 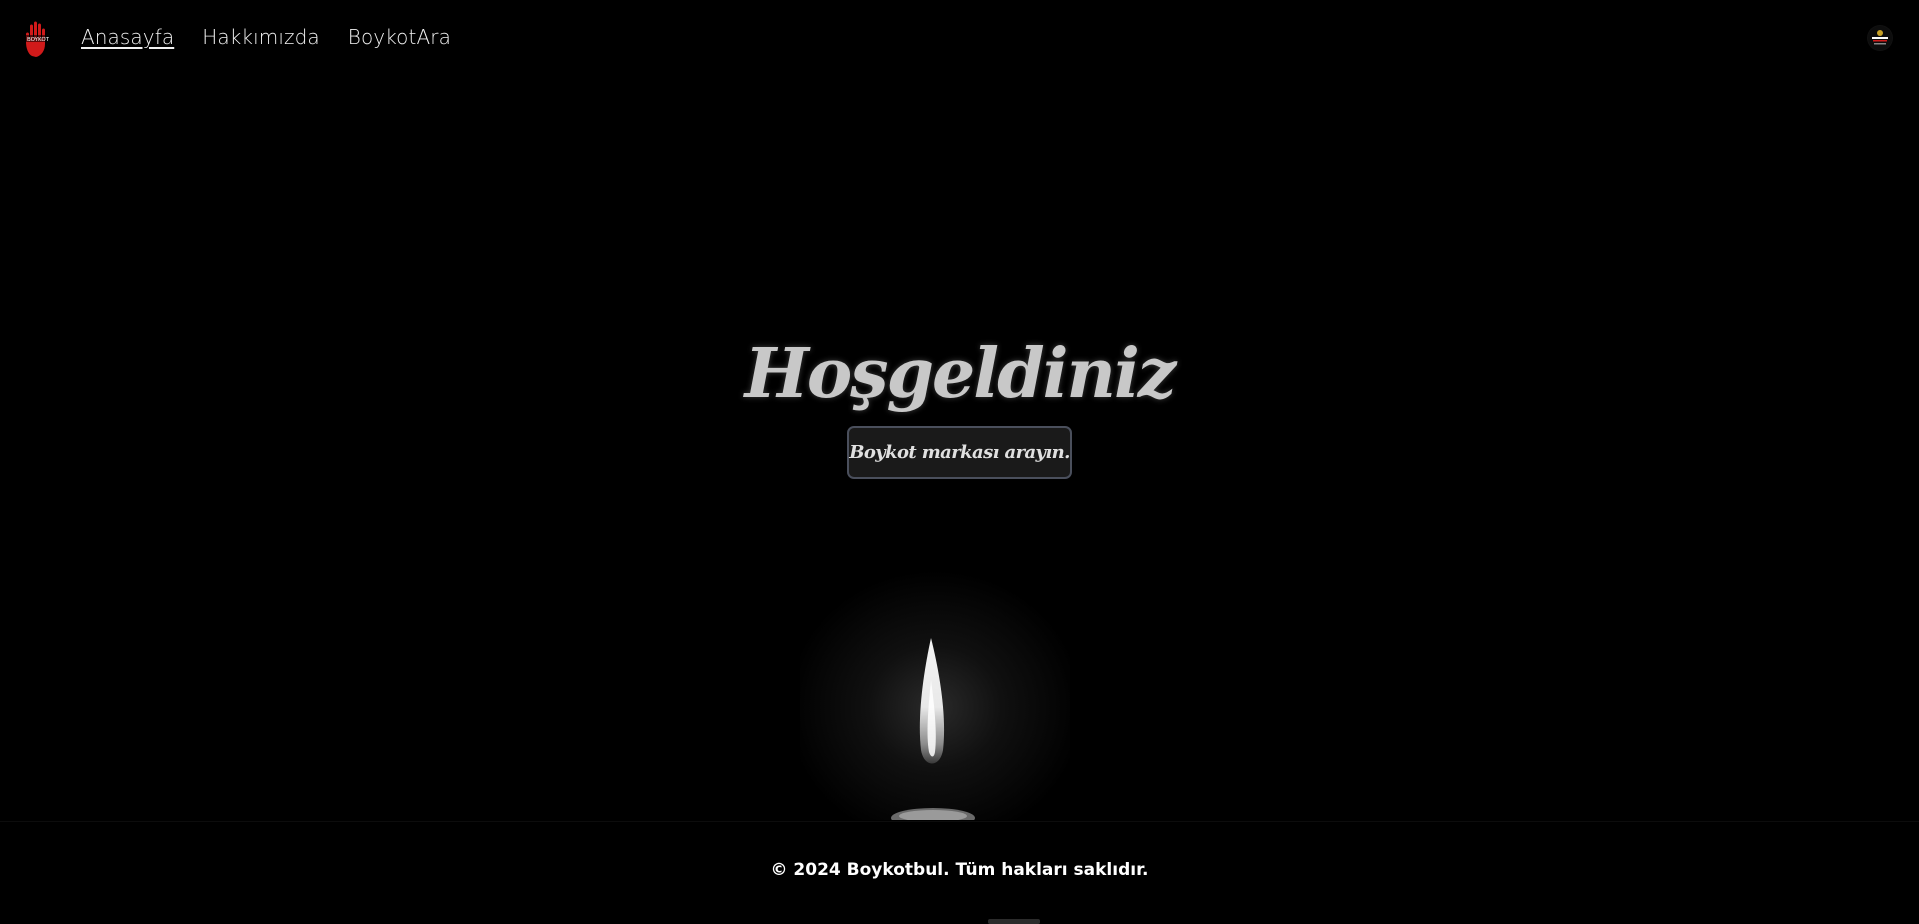 What do you see at coordinates (261, 37) in the screenshot?
I see `nav-link-hakkimizda: Hakkımızda` at bounding box center [261, 37].